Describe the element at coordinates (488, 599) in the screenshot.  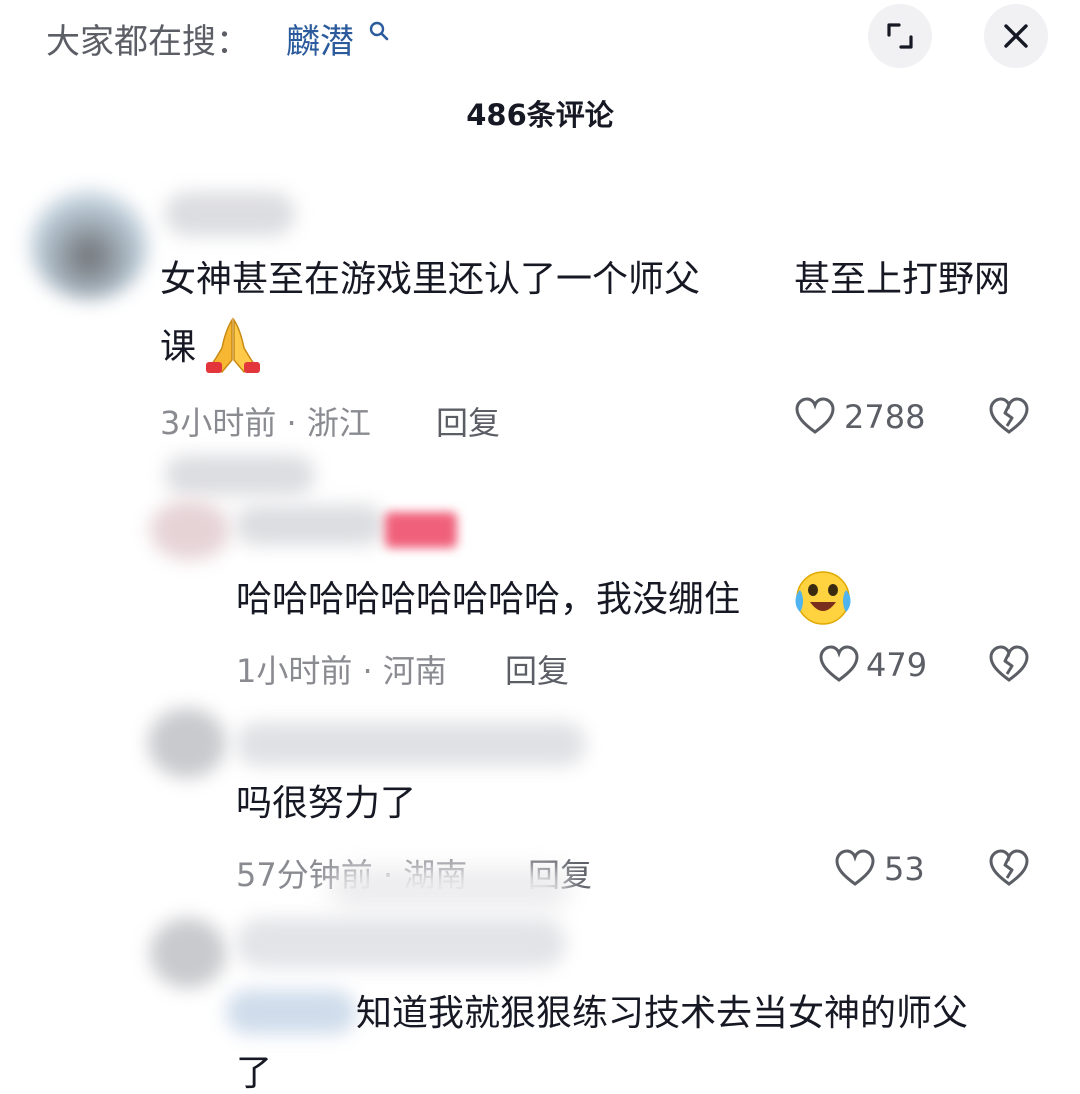
I see `comment-text: 哈哈哈哈哈哈哈哈哈，我没绷住` at that location.